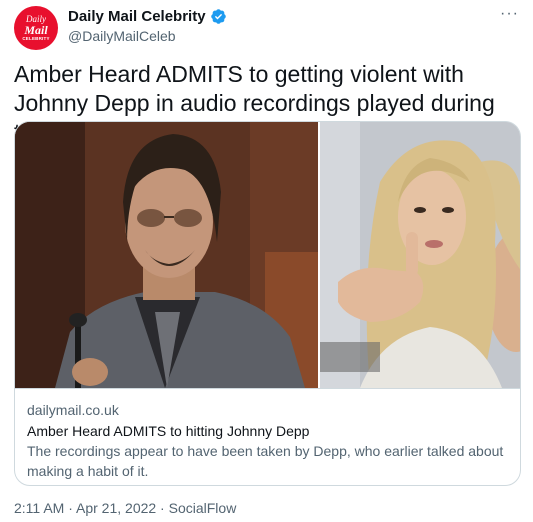  Describe the element at coordinates (36, 38) in the screenshot. I see `avatar-text-celebrity: CELEBRITY` at that location.